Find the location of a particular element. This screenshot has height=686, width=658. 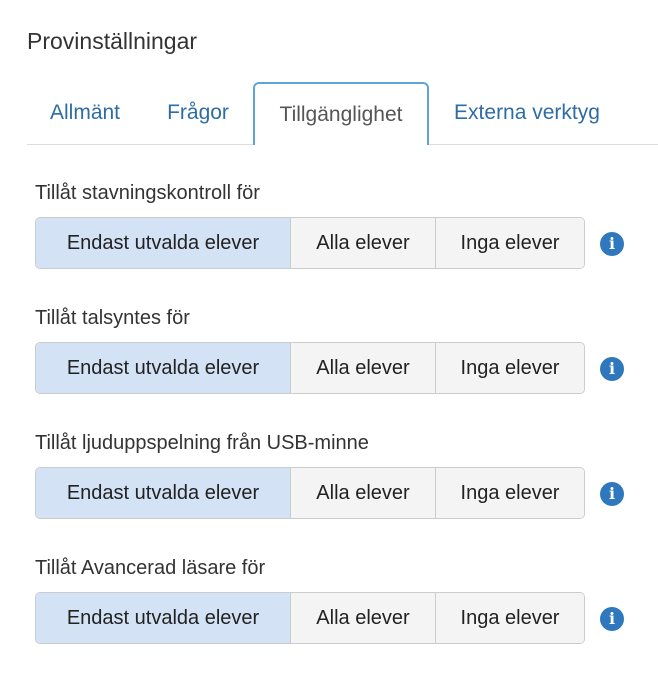

tab-tillganglighet: Tillgänglighet is located at coordinates (341, 113).